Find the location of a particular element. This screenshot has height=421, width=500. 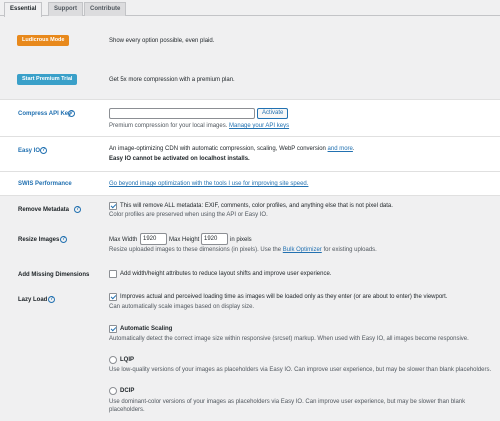

easy-io-desc-end: . is located at coordinates (353, 149).